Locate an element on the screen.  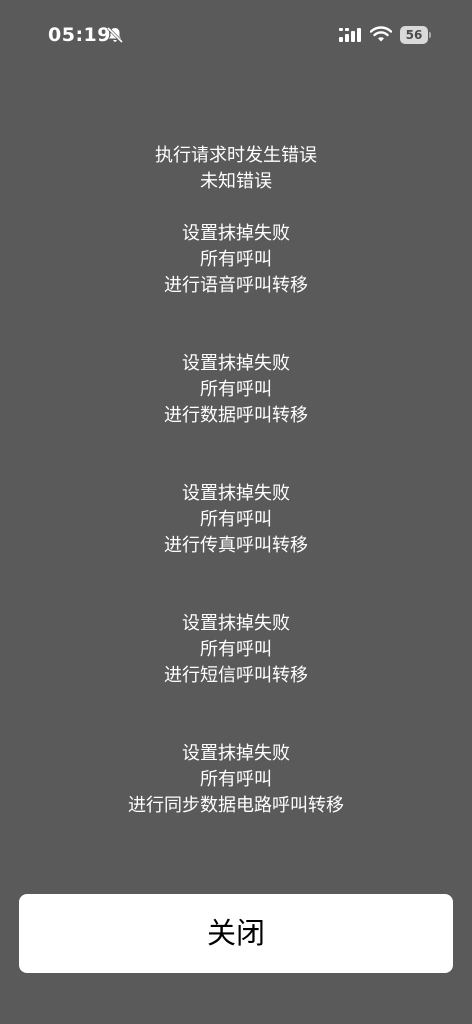
block-2-line-1: 设置抹掉失败 is located at coordinates (236, 363).